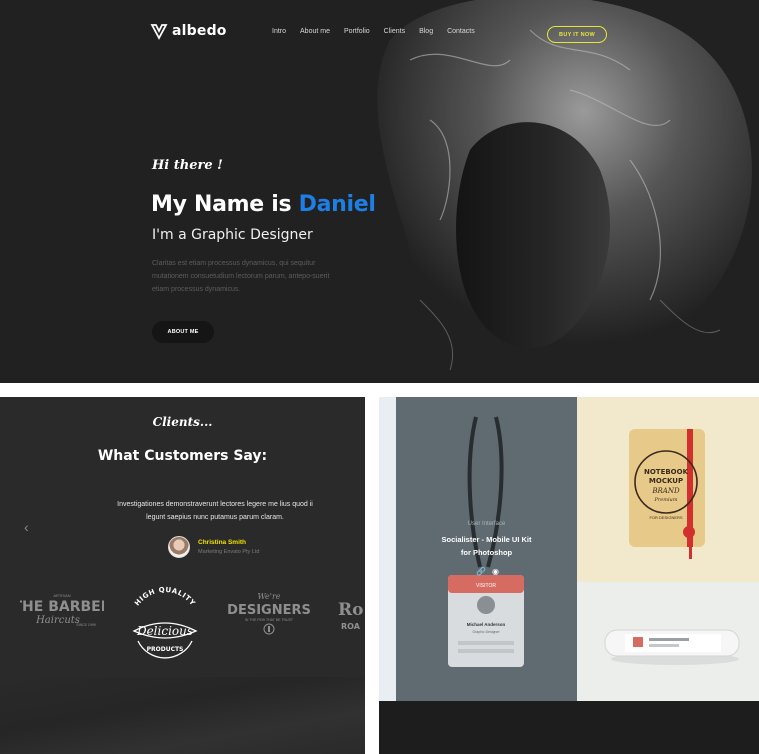 This screenshot has width=759, height=754. What do you see at coordinates (357, 31) in the screenshot?
I see `nav-item-portfolio: Portfolio` at bounding box center [357, 31].